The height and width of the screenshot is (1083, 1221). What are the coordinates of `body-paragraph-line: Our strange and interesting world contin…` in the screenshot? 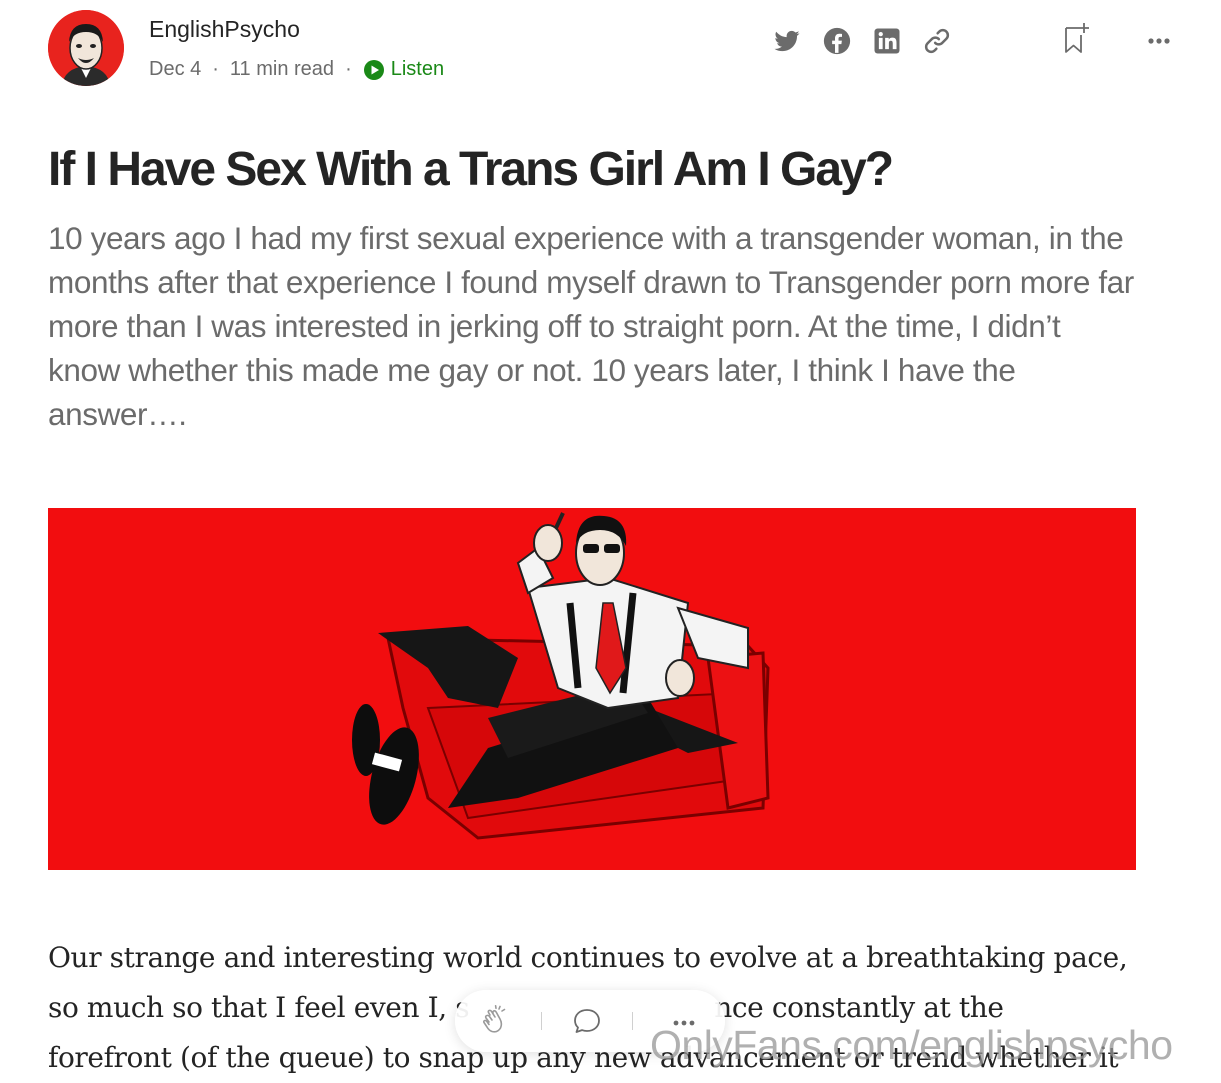 It's located at (588, 957).